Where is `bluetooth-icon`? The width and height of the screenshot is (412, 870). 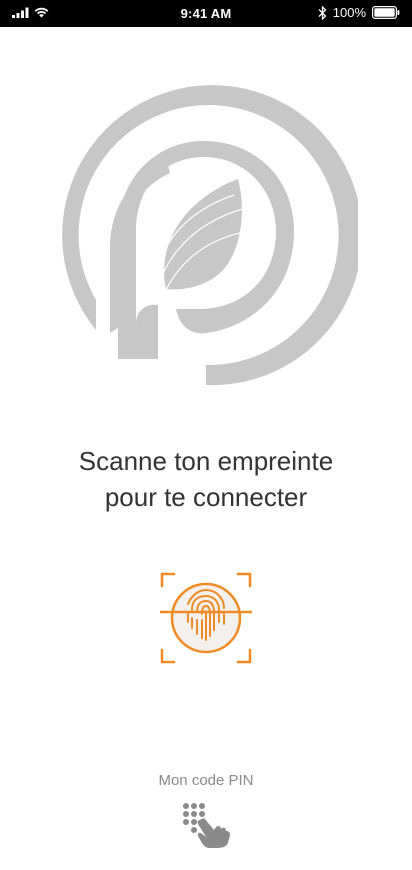 bluetooth-icon is located at coordinates (322, 12).